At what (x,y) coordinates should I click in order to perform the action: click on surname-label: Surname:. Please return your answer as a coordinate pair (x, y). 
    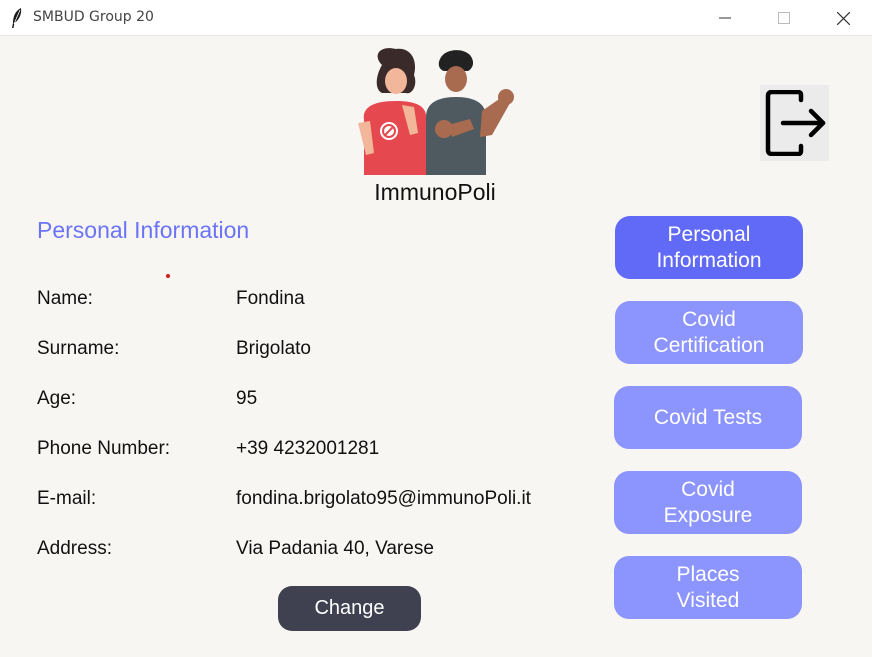
    Looking at the image, I should click on (78, 348).